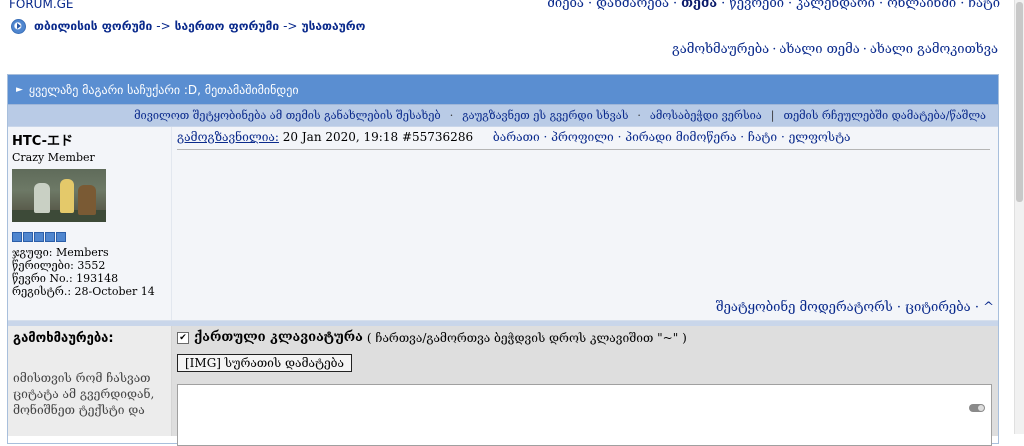  Describe the element at coordinates (516, 137) in the screenshot. I see `card-link: ბარათი` at that location.